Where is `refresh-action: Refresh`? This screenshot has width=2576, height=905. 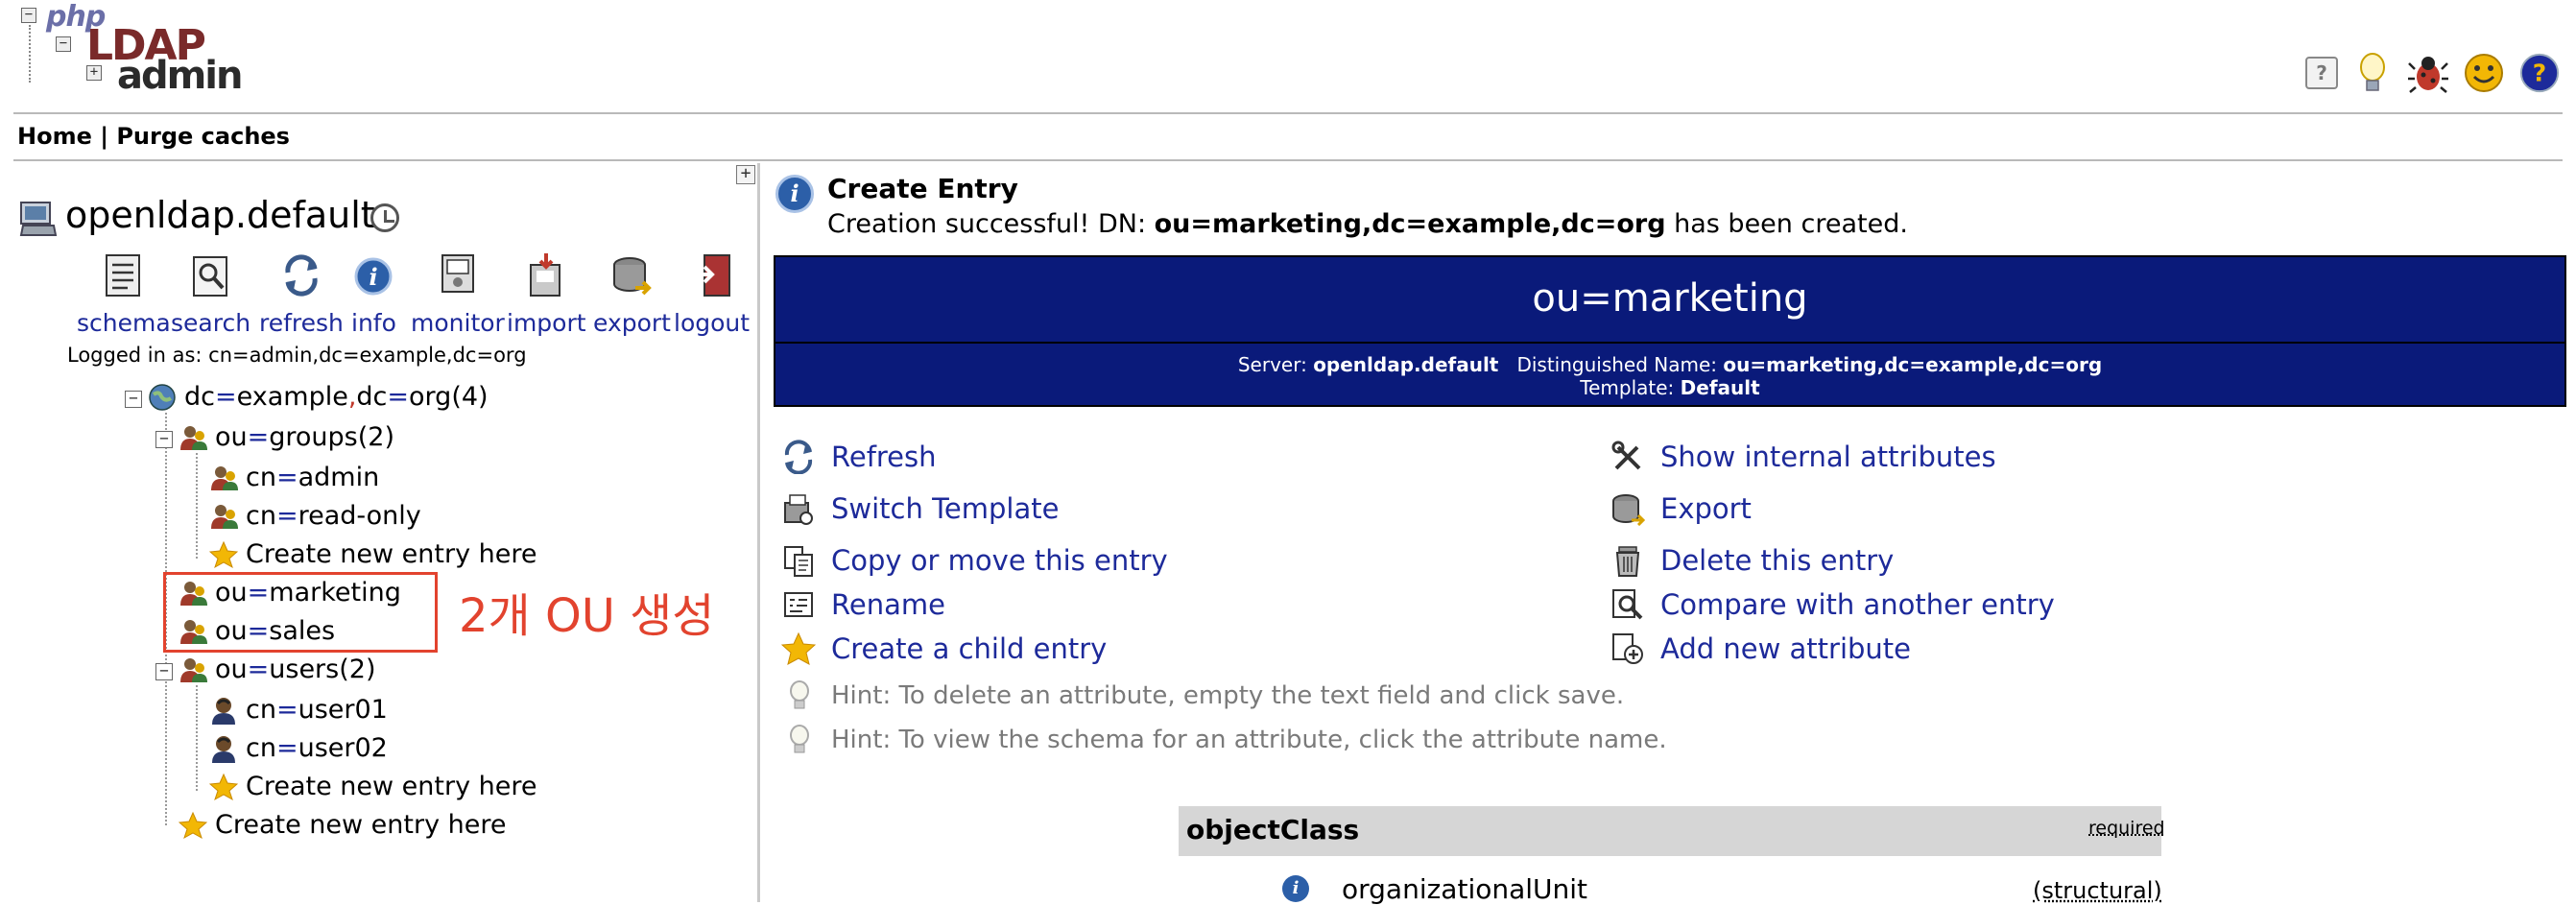 refresh-action: Refresh is located at coordinates (859, 457).